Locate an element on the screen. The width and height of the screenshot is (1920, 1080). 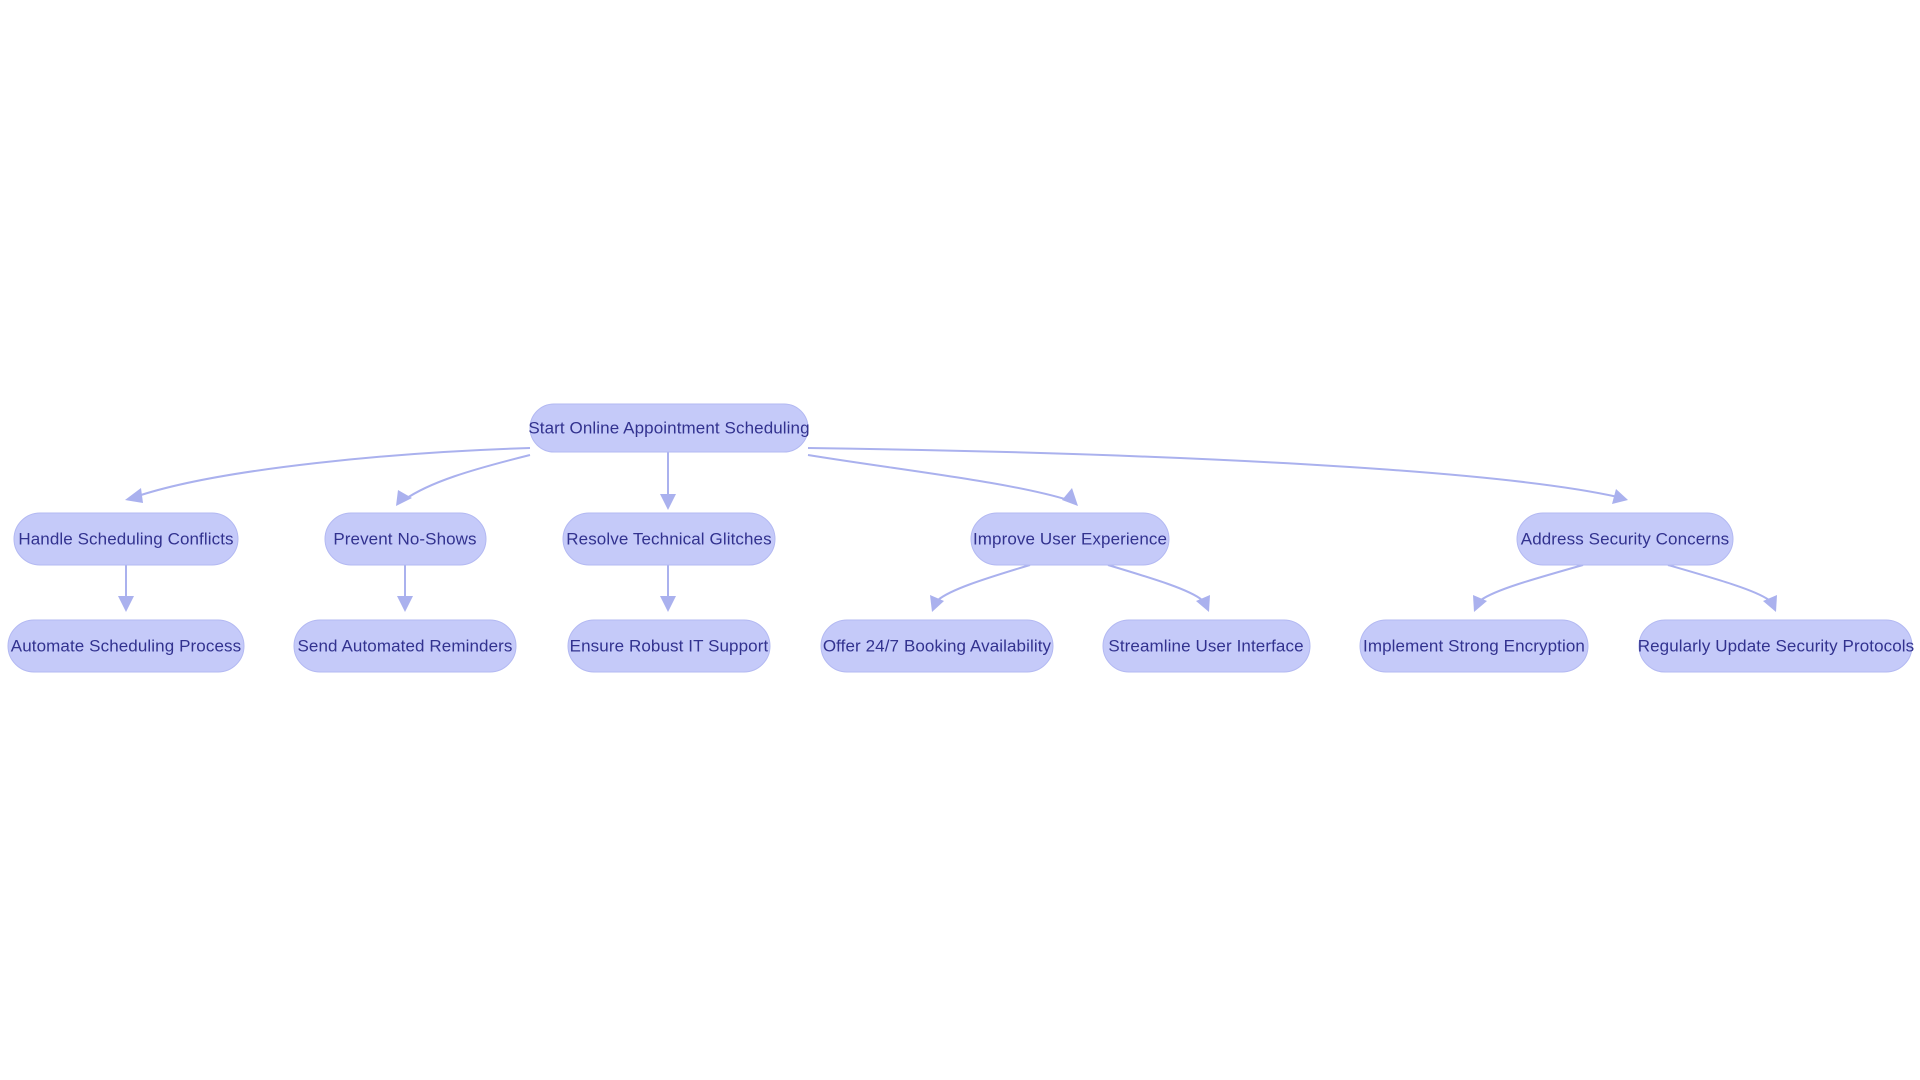
node-regularly-update-security-protocols-label: Regularly Update Security Protocols is located at coordinates (1776, 645).